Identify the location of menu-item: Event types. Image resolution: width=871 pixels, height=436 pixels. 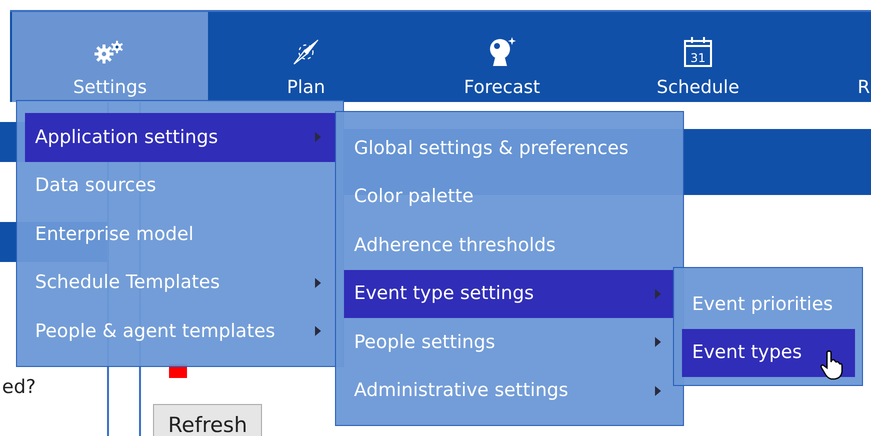
(768, 352).